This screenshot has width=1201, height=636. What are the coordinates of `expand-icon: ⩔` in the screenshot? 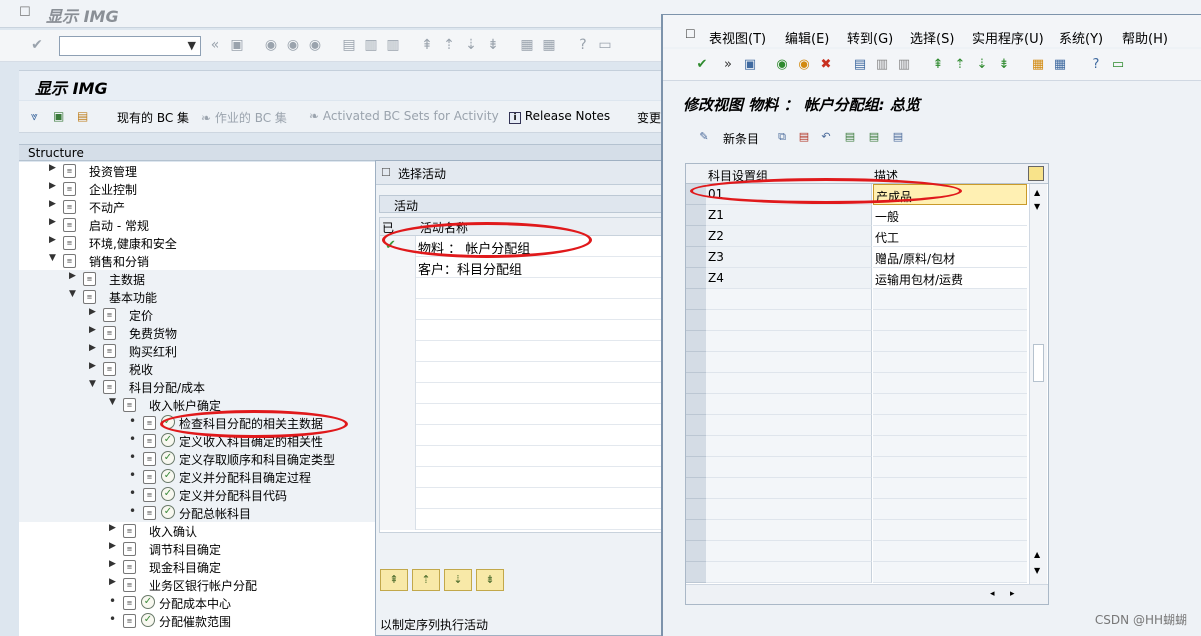 It's located at (34, 116).